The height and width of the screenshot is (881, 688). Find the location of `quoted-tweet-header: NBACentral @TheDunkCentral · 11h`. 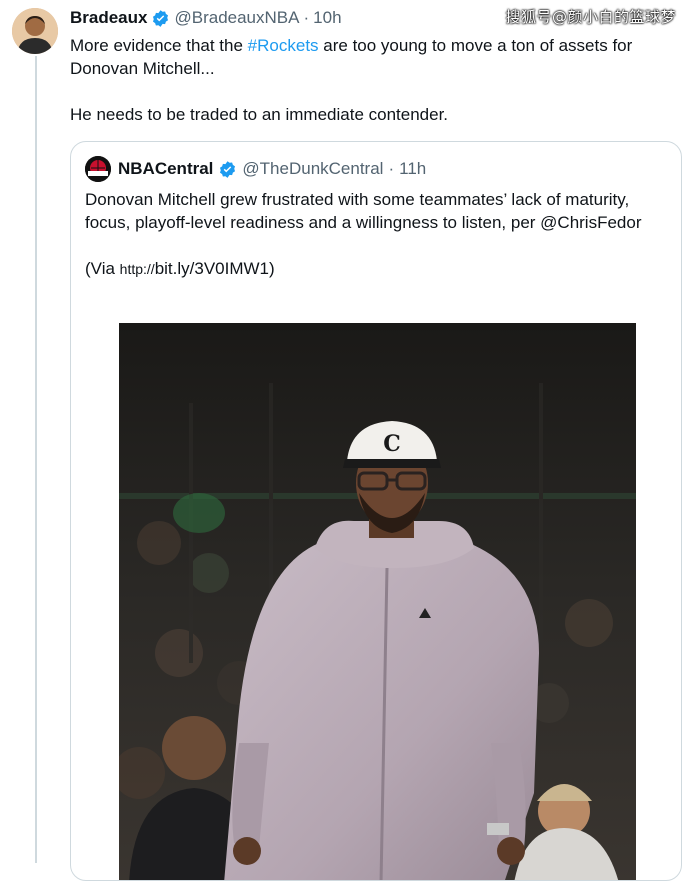

quoted-tweet-header: NBACentral @TheDunkCentral · 11h is located at coordinates (255, 169).